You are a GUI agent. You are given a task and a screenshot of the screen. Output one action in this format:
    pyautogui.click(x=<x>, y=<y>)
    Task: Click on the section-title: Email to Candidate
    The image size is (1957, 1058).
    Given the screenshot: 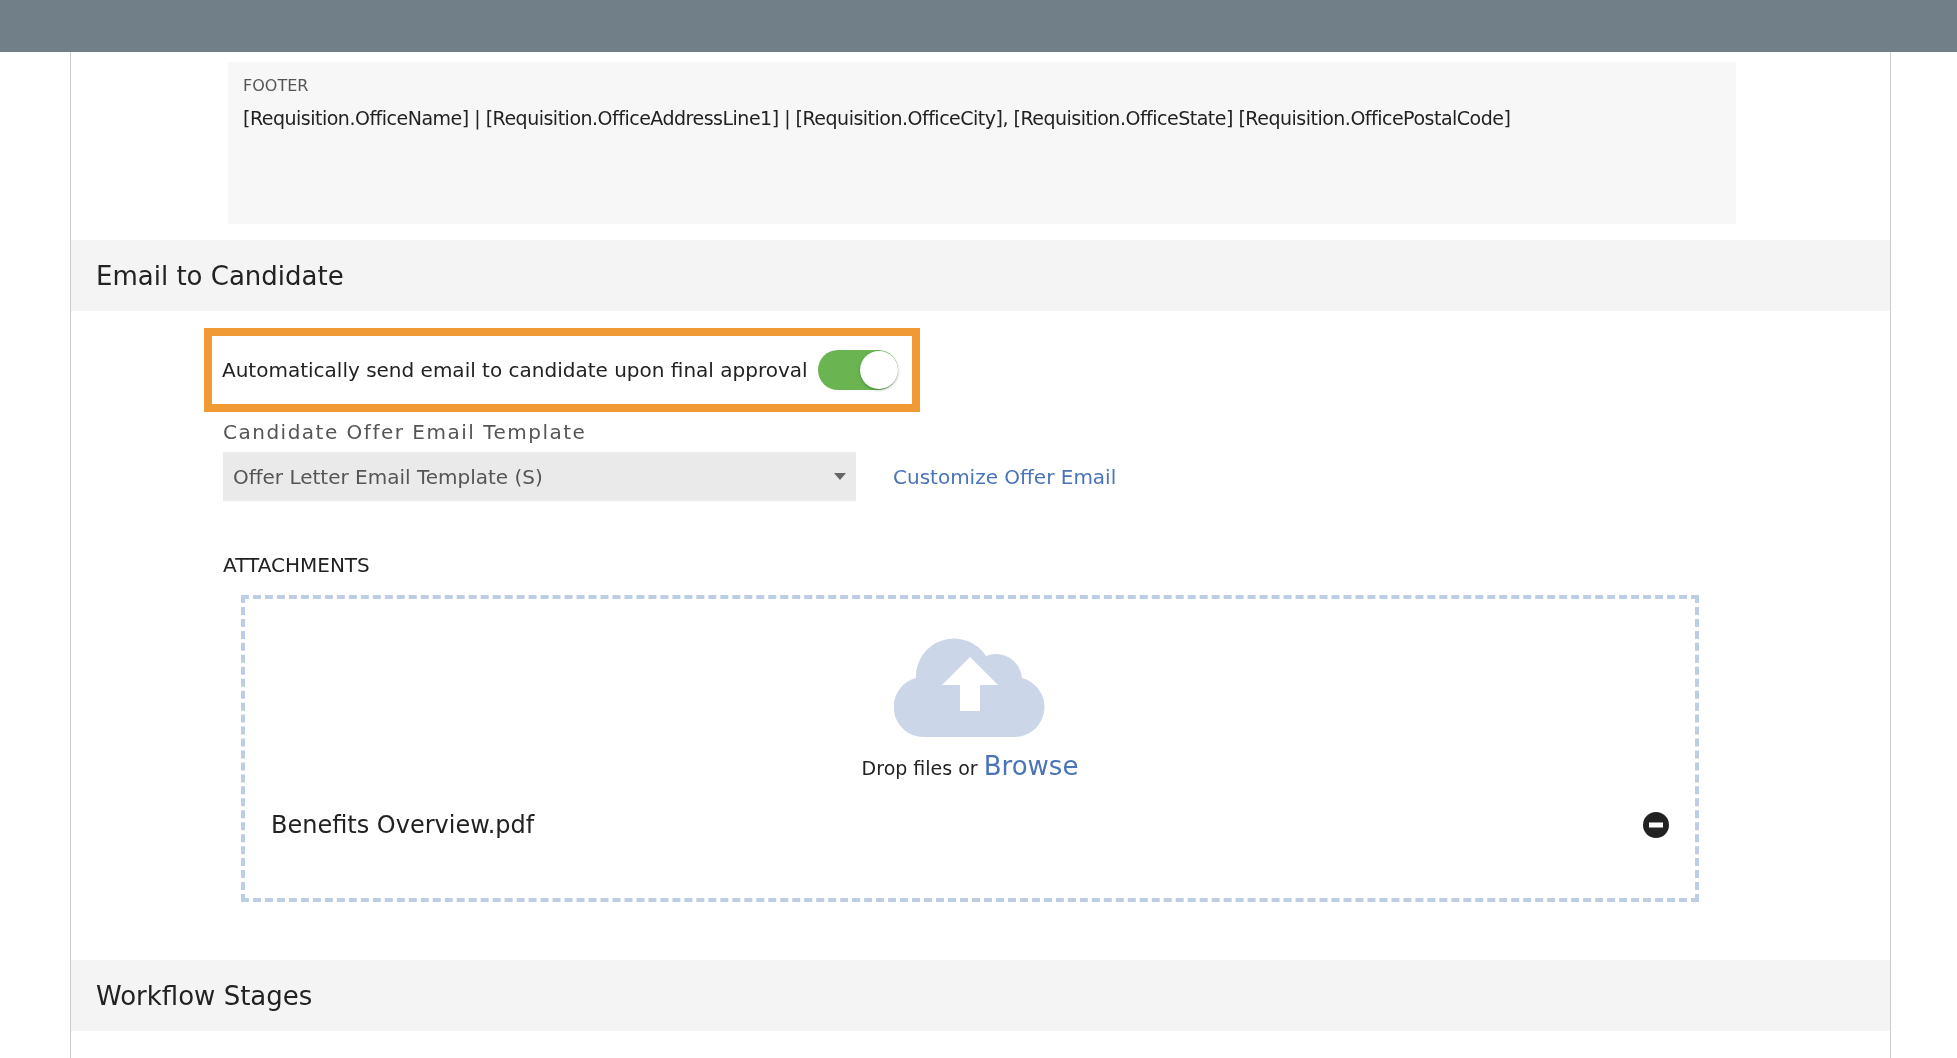 What is the action you would take?
    pyautogui.click(x=220, y=275)
    